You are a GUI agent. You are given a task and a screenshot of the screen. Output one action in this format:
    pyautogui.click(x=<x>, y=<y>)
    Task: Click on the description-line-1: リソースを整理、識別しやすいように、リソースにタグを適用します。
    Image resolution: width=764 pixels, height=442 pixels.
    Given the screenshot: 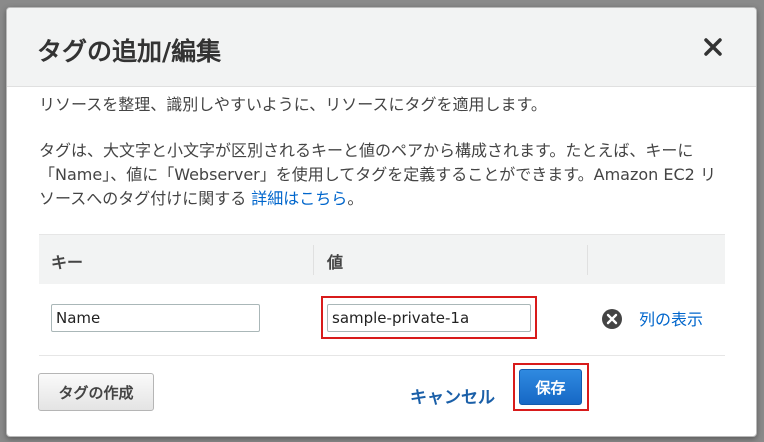 What is the action you would take?
    pyautogui.click(x=293, y=104)
    